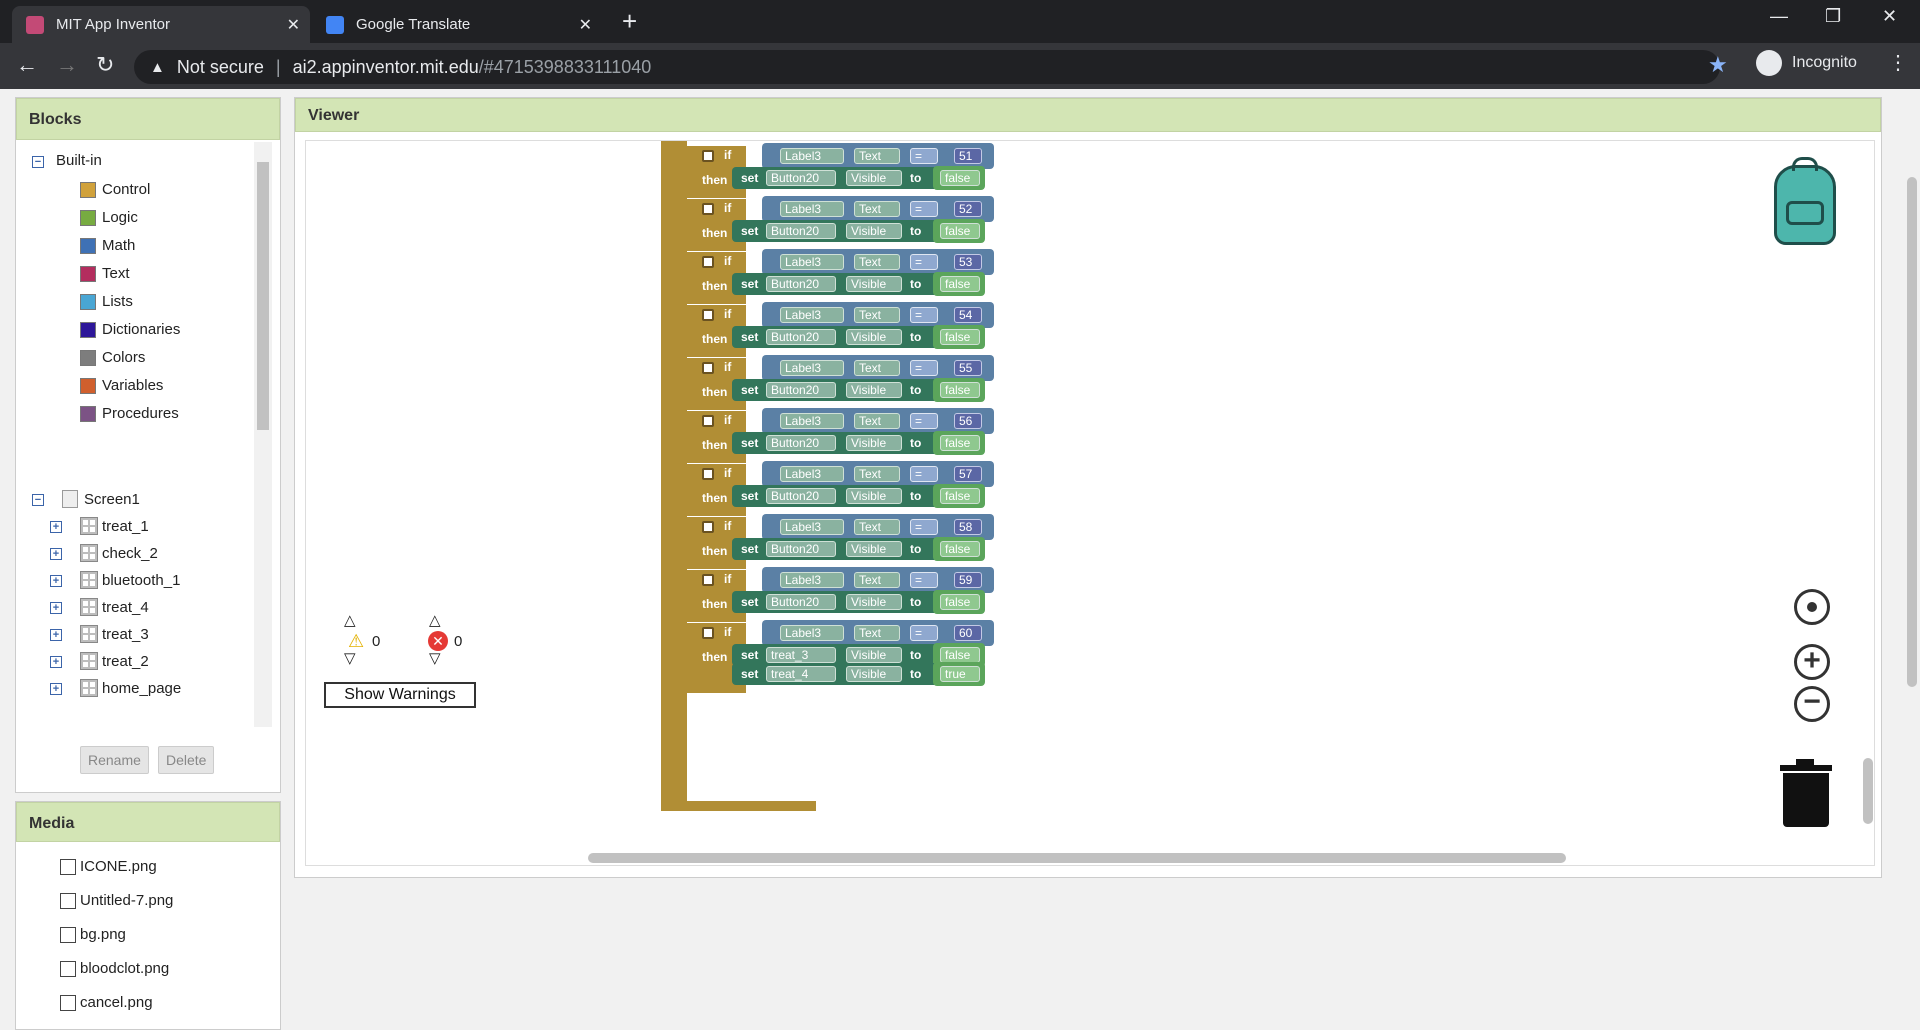 The width and height of the screenshot is (1920, 1030). Describe the element at coordinates (114, 968) in the screenshot. I see `media-file-item: bloodclot.png` at that location.